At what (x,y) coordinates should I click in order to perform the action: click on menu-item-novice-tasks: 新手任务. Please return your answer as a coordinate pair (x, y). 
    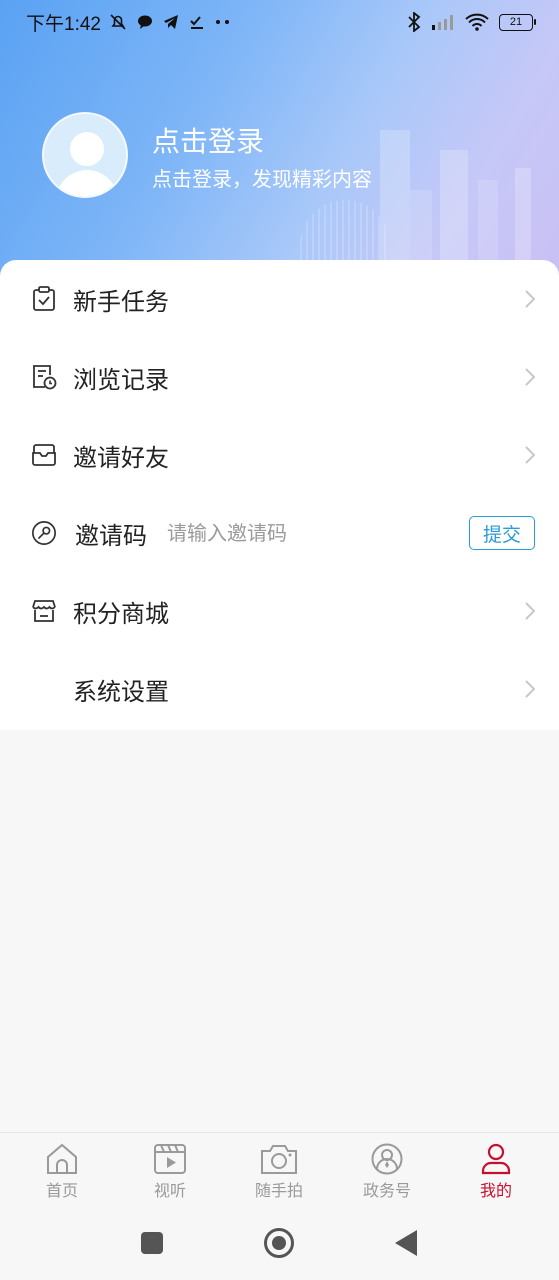
    Looking at the image, I should click on (279, 299).